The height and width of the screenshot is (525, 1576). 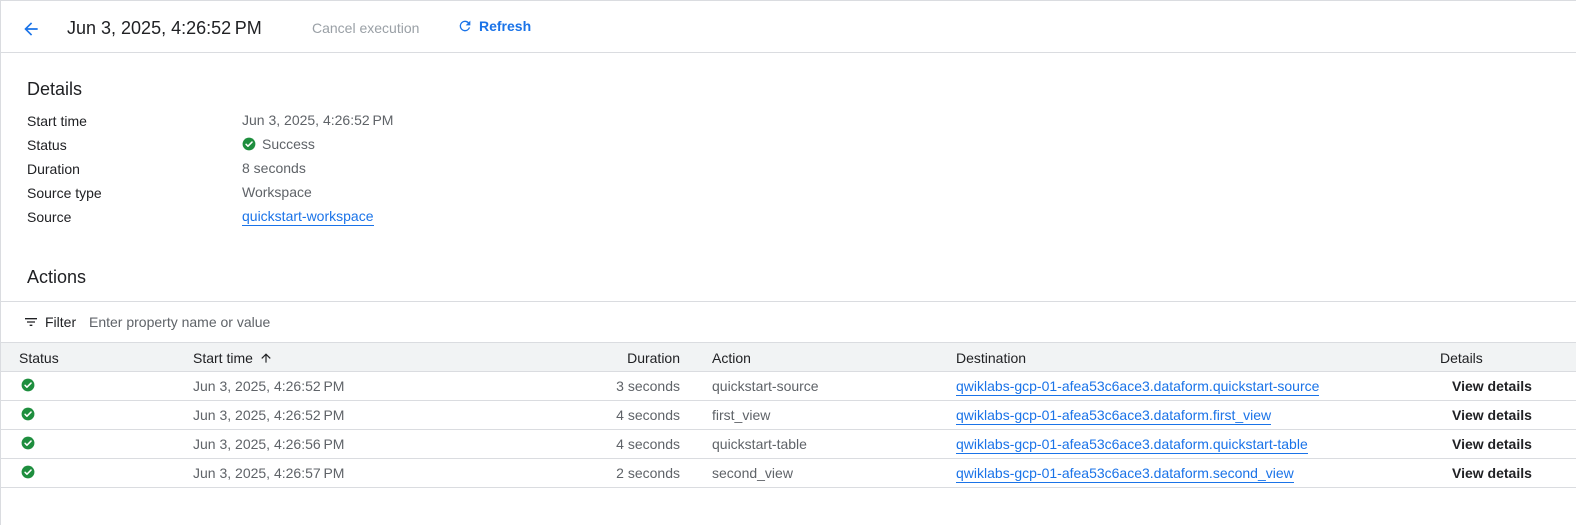 I want to click on cancel-execution-button: Cancel execution, so click(x=365, y=28).